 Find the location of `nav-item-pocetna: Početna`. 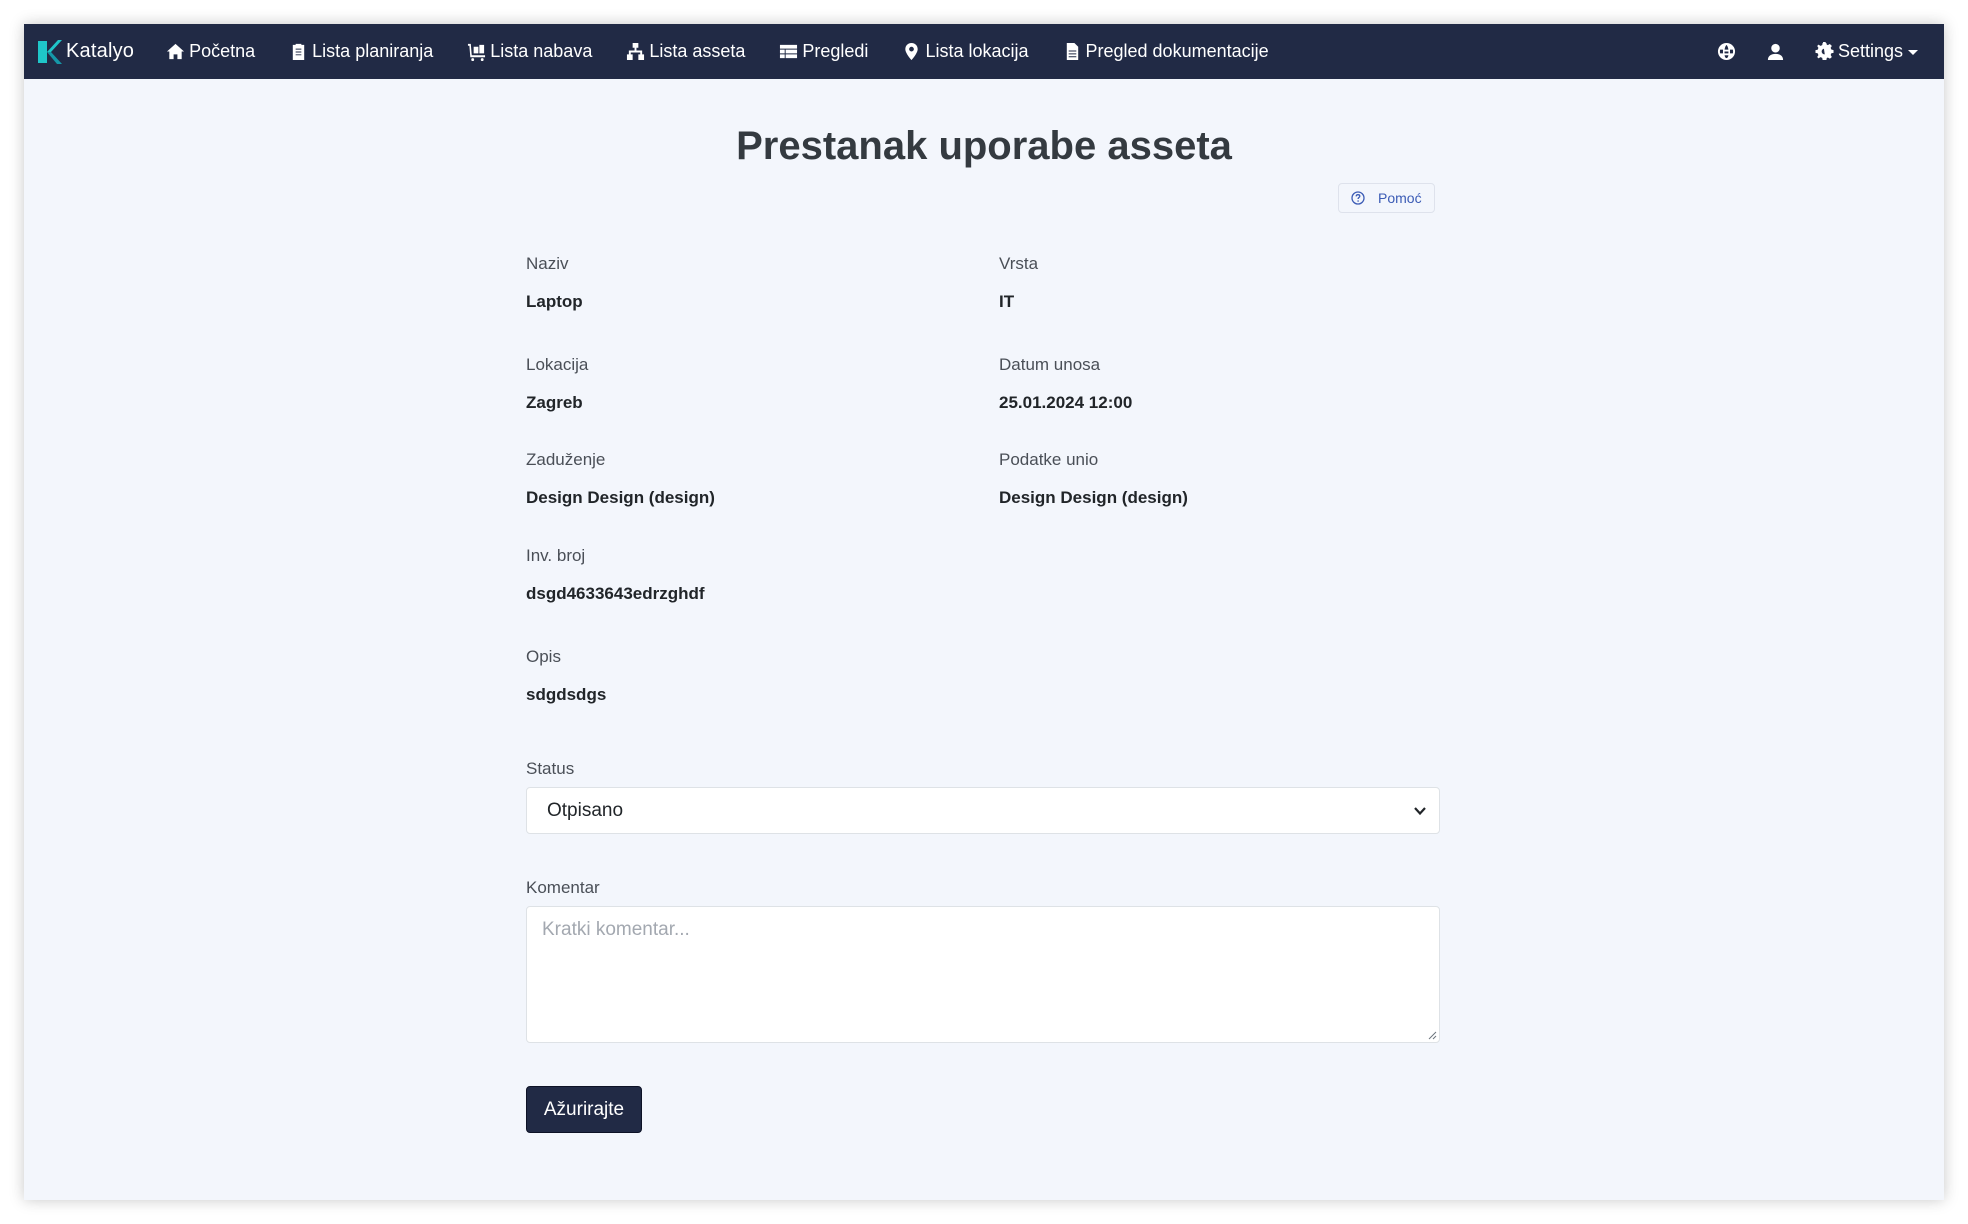

nav-item-pocetna: Početna is located at coordinates (210, 51).